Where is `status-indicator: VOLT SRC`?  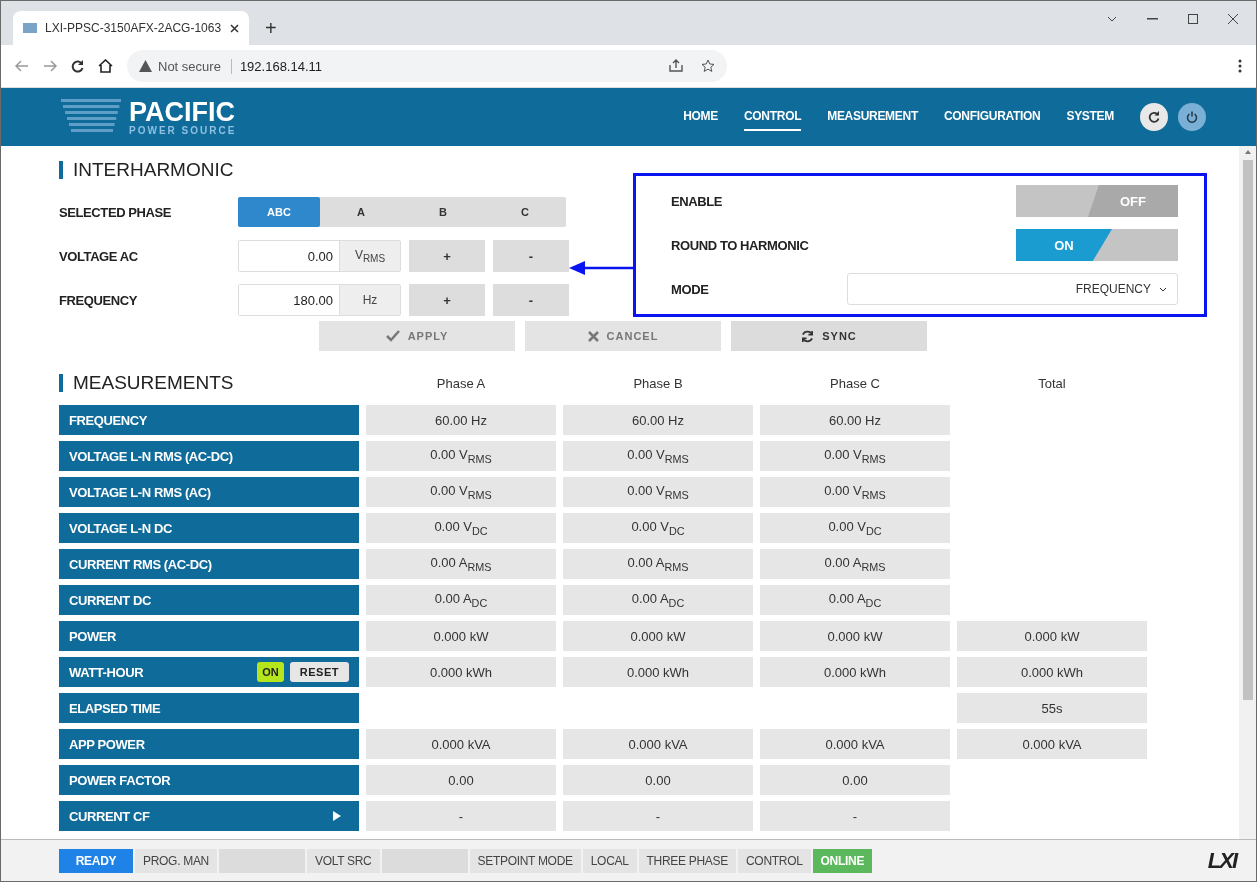 status-indicator: VOLT SRC is located at coordinates (343, 860).